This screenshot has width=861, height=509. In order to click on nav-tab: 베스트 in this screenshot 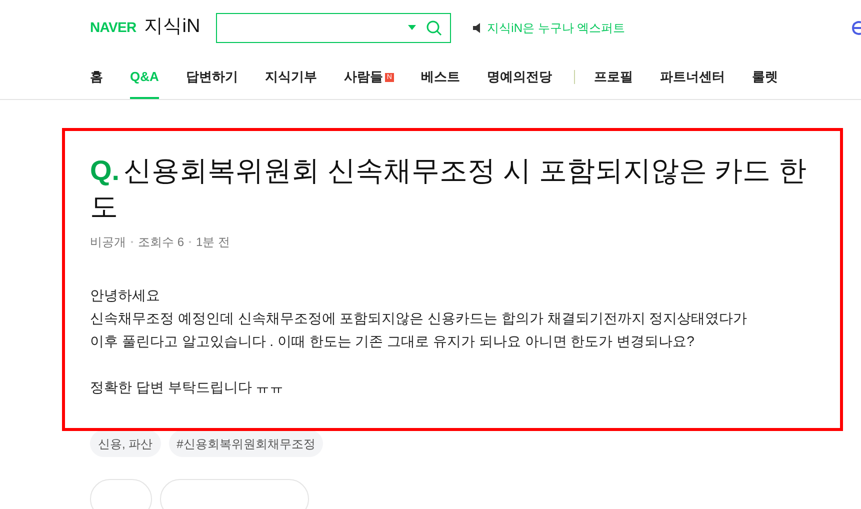, I will do `click(440, 77)`.